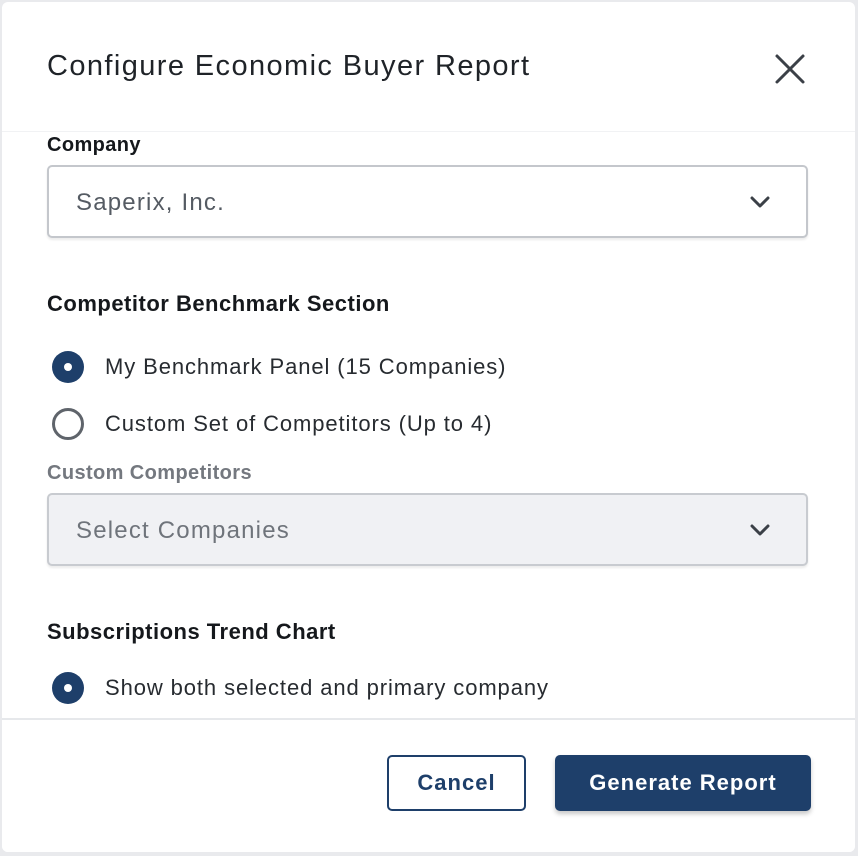 This screenshot has width=858, height=856. What do you see at coordinates (456, 783) in the screenshot?
I see `cancel-button: Cancel` at bounding box center [456, 783].